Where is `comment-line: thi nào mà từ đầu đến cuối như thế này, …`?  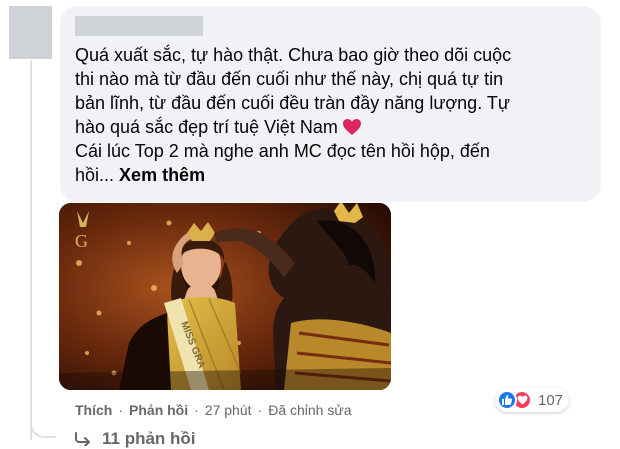 comment-line: thi nào mà từ đầu đến cuối như thế này, … is located at coordinates (289, 79).